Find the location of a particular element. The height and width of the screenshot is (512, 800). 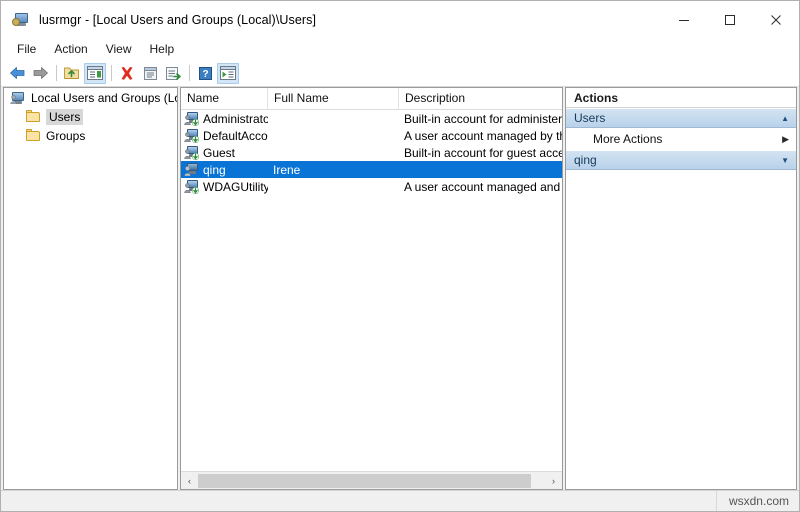

maximize-icon is located at coordinates (730, 20).